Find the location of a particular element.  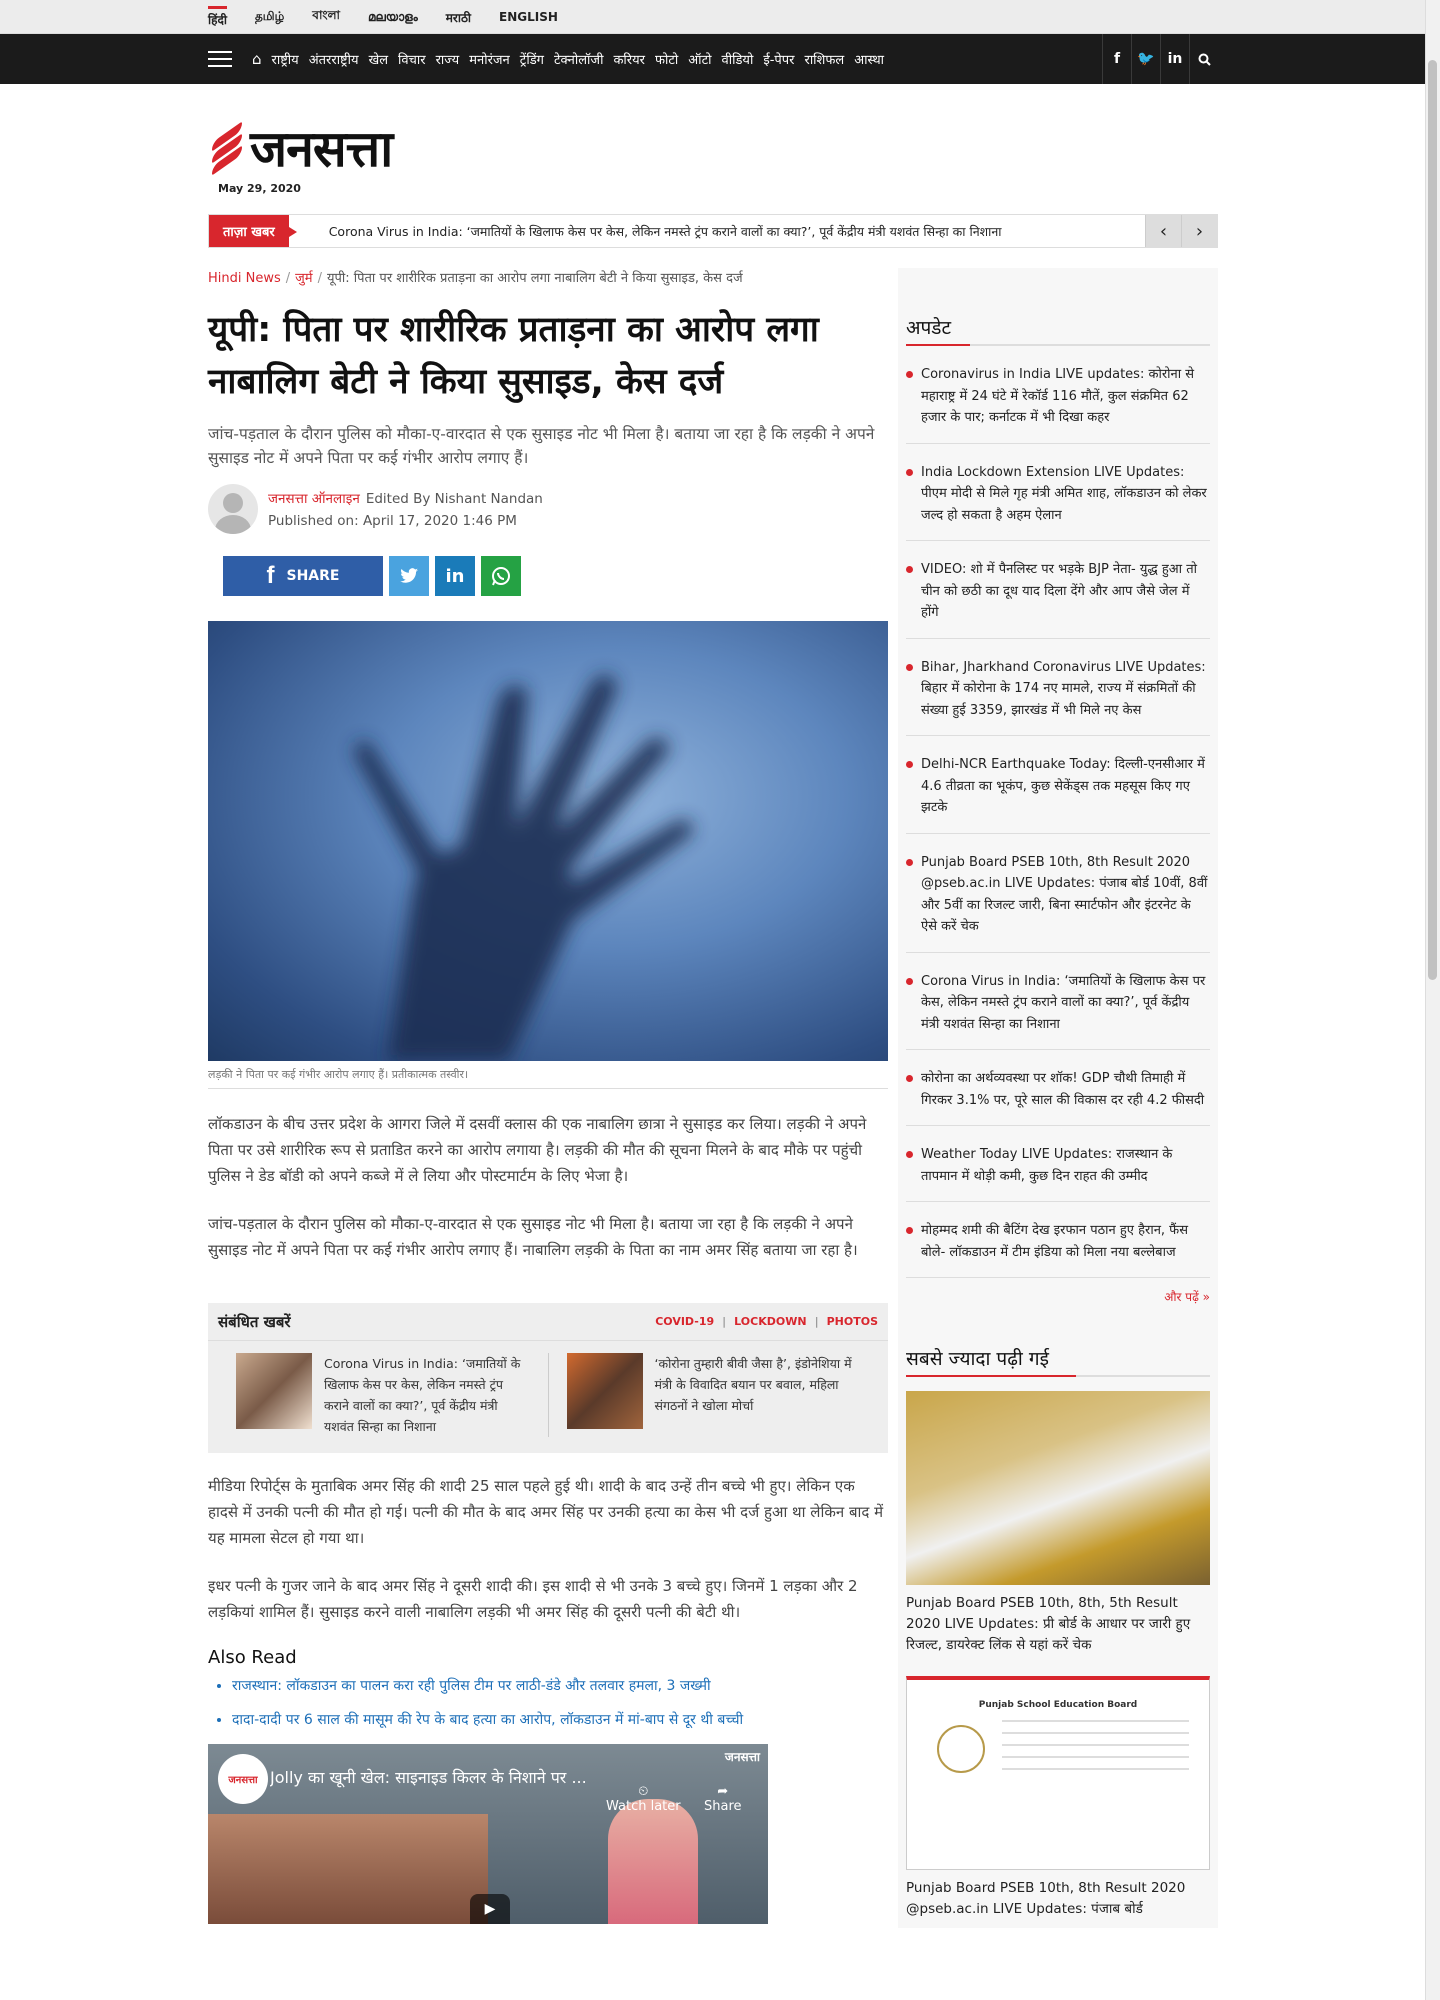

lang-hindi: हिंदी is located at coordinates (217, 17).